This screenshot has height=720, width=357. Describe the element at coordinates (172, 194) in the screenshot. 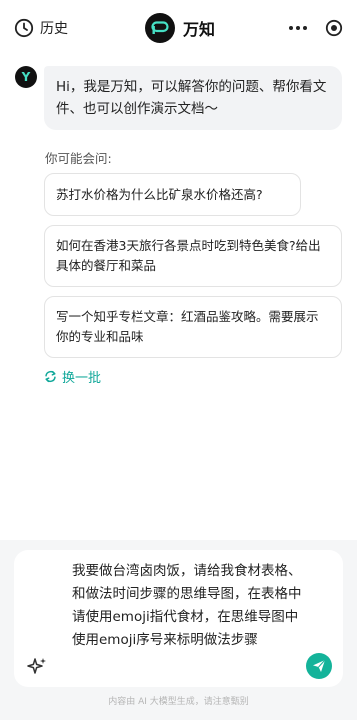

I see `suggestion-chip: 苏打水价格为什么比矿泉水价格还高?` at that location.